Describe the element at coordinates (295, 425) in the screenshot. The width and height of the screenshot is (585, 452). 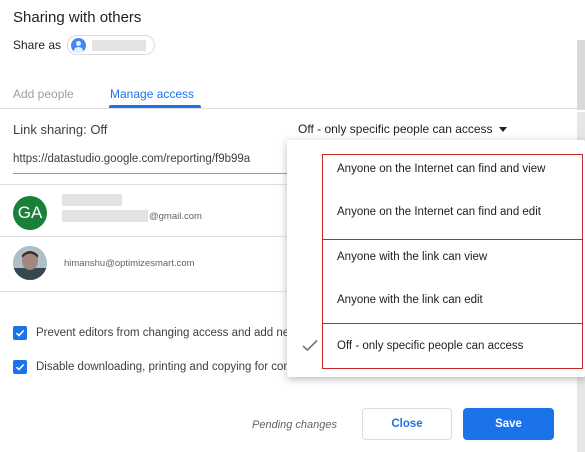
I see `pending-changes-text: Pending changes` at that location.